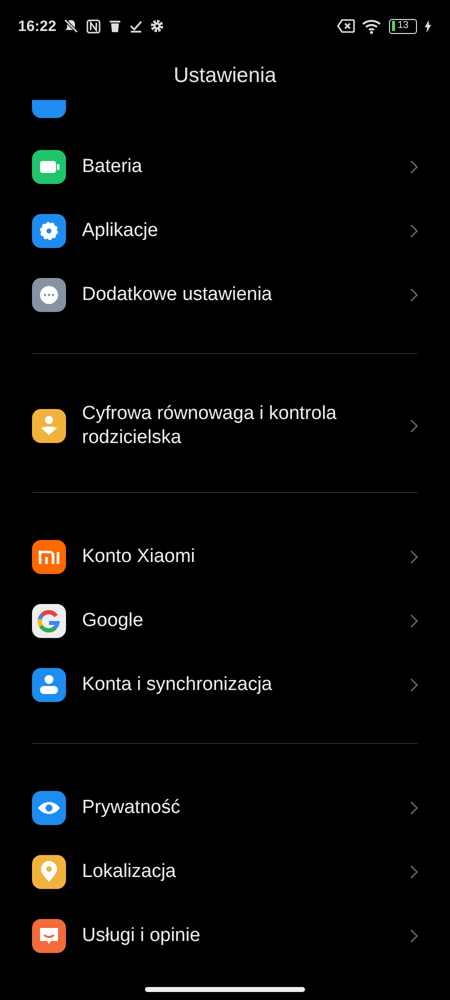  What do you see at coordinates (225, 167) in the screenshot?
I see `settings-item: Bateria` at bounding box center [225, 167].